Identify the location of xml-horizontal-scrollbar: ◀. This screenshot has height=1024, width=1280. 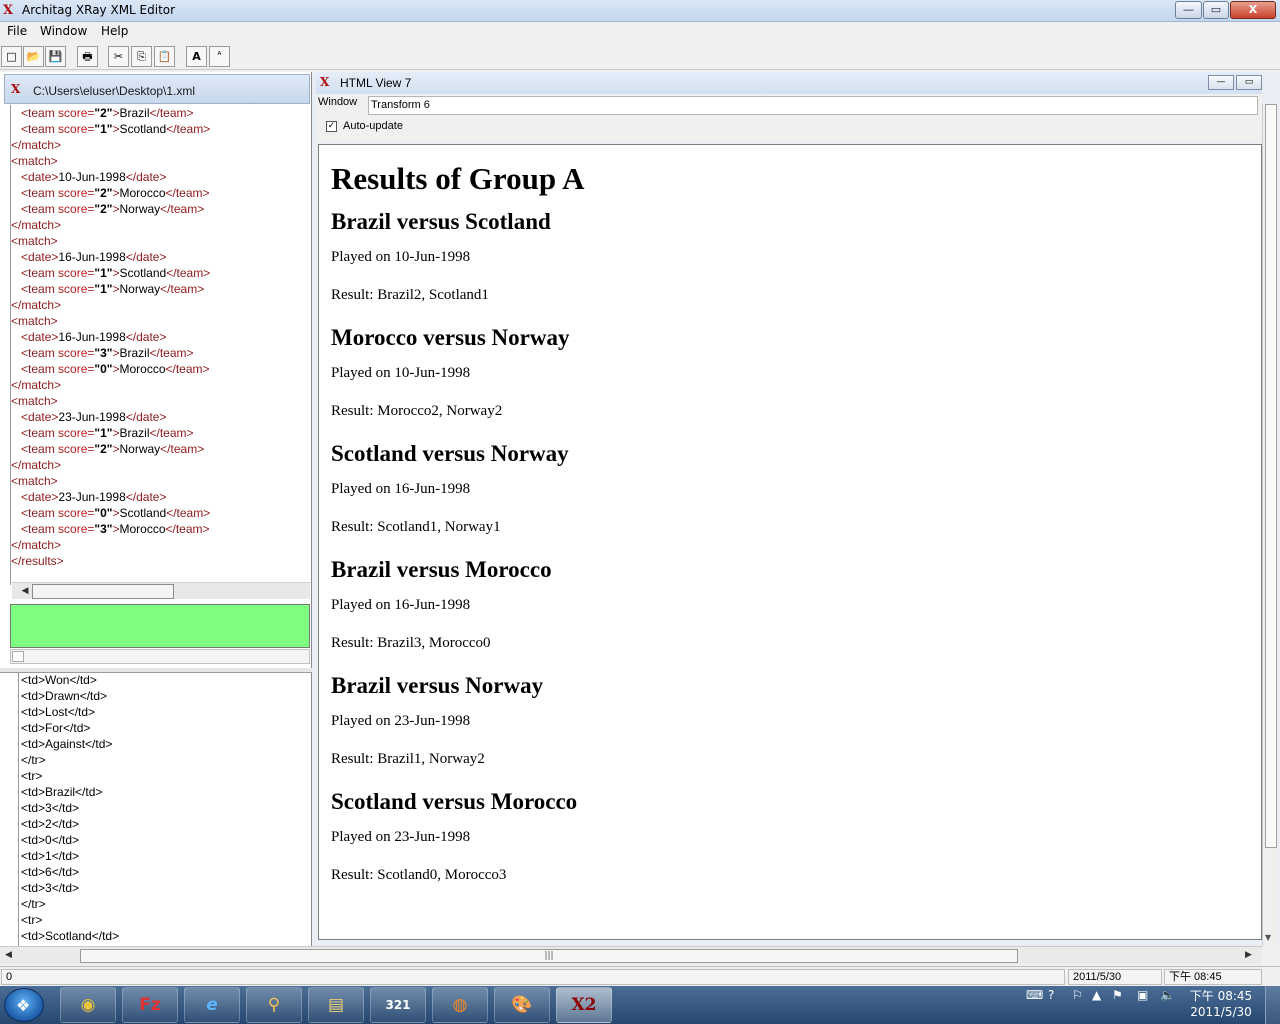
(161, 590).